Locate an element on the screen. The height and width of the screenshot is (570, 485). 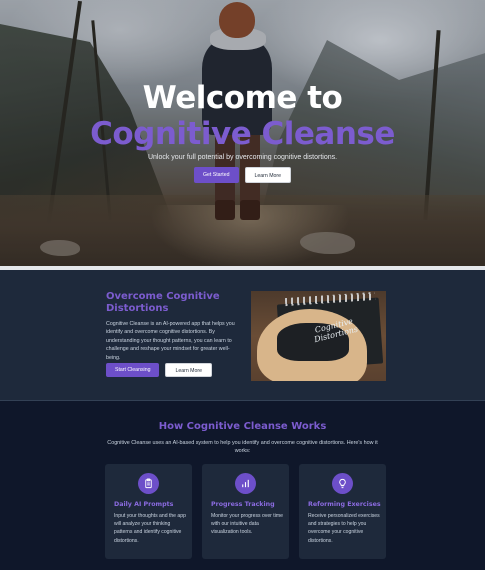
feature-card-title: Daily AI Prompts is located at coordinates (144, 504).